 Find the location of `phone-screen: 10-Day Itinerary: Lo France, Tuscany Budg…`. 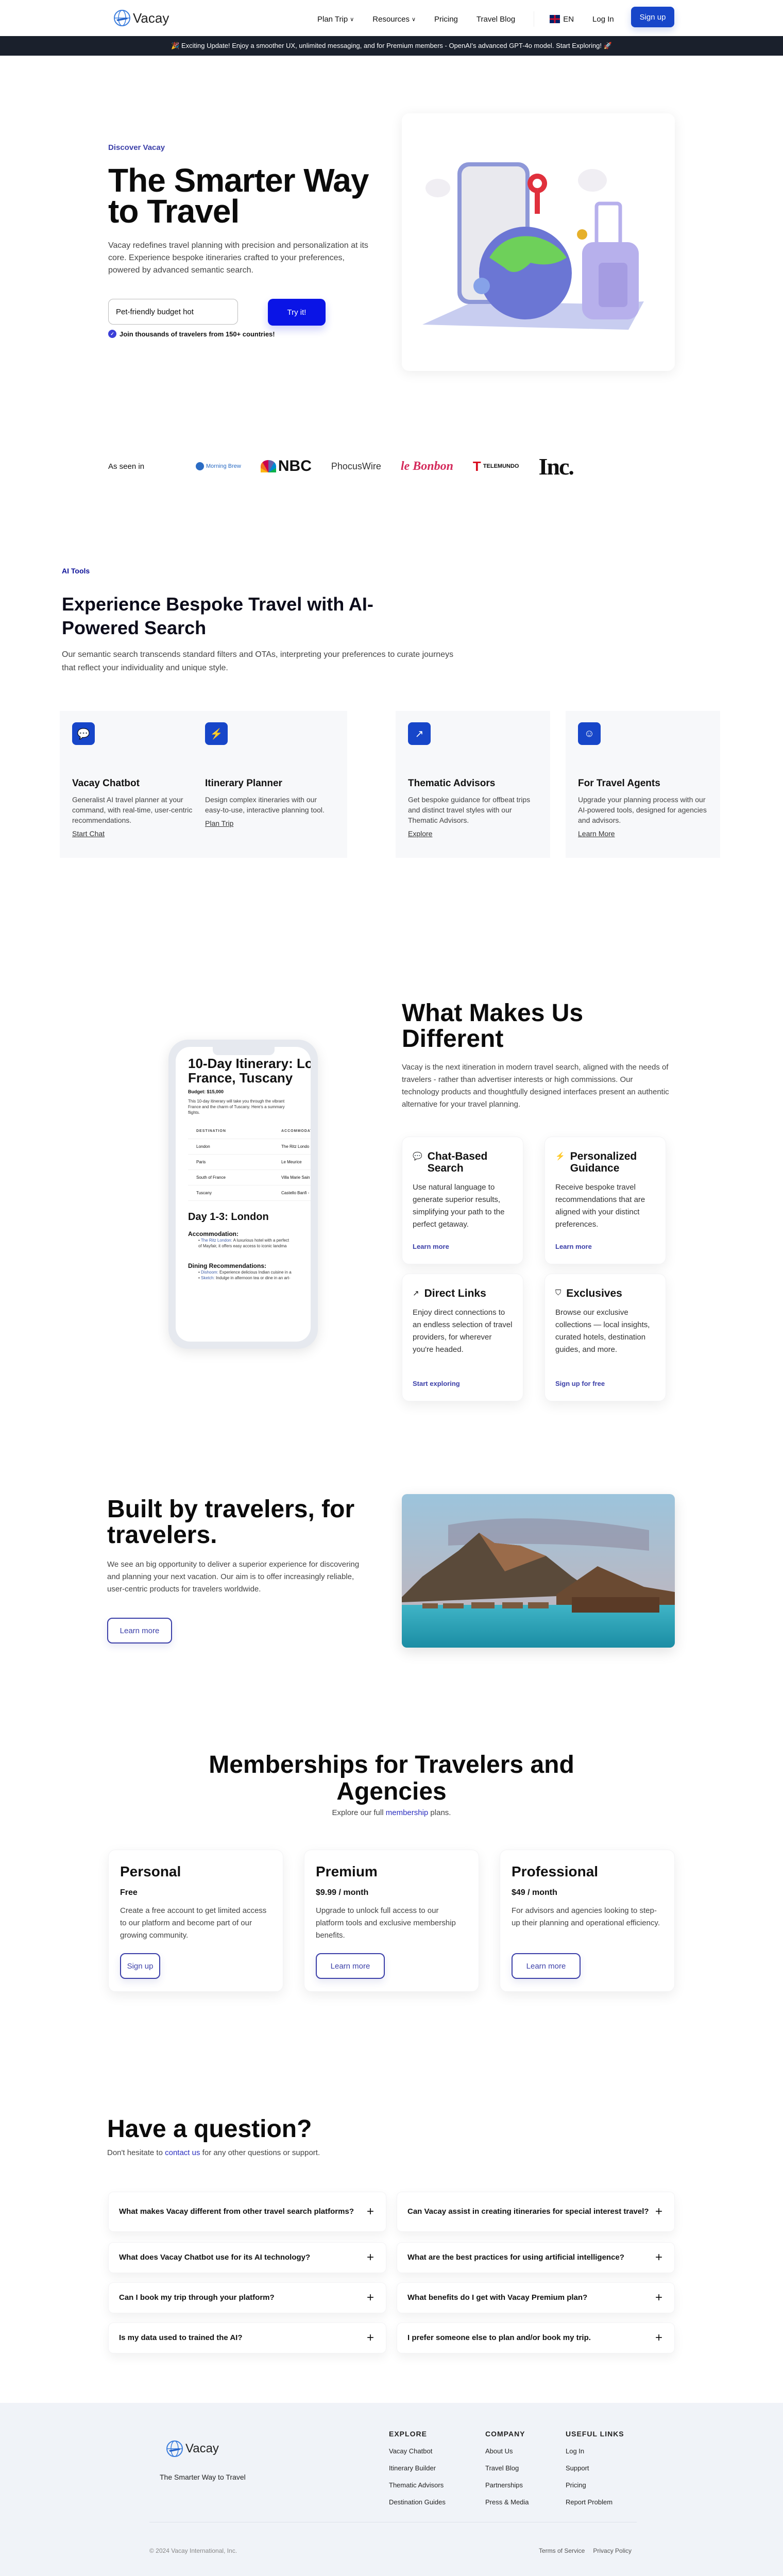

phone-screen: 10-Day Itinerary: Lo France, Tuscany Budg… is located at coordinates (243, 1195).